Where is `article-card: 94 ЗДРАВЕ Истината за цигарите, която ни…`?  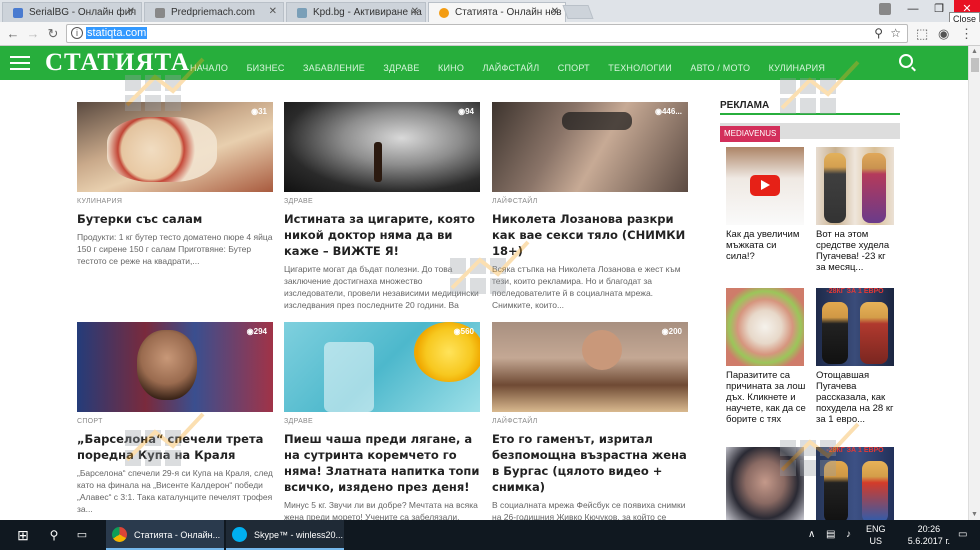
article-card: 94 ЗДРАВЕ Истината за цигарите, която ни… is located at coordinates (382, 206).